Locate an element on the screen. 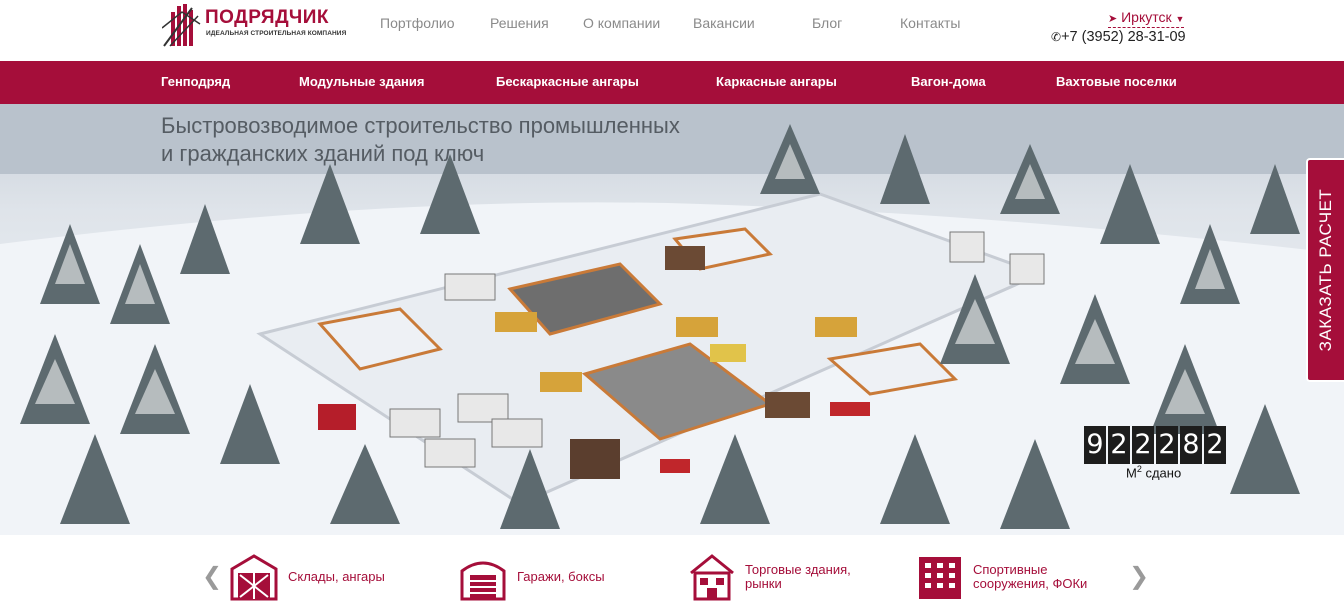  order-calculation-label: ЗАКАЗАТЬ РАСЧЕТ is located at coordinates (1325, 270).